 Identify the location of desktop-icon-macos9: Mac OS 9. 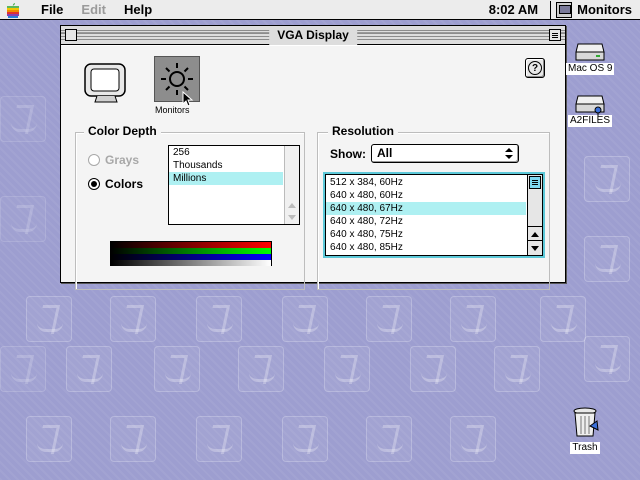
(590, 57).